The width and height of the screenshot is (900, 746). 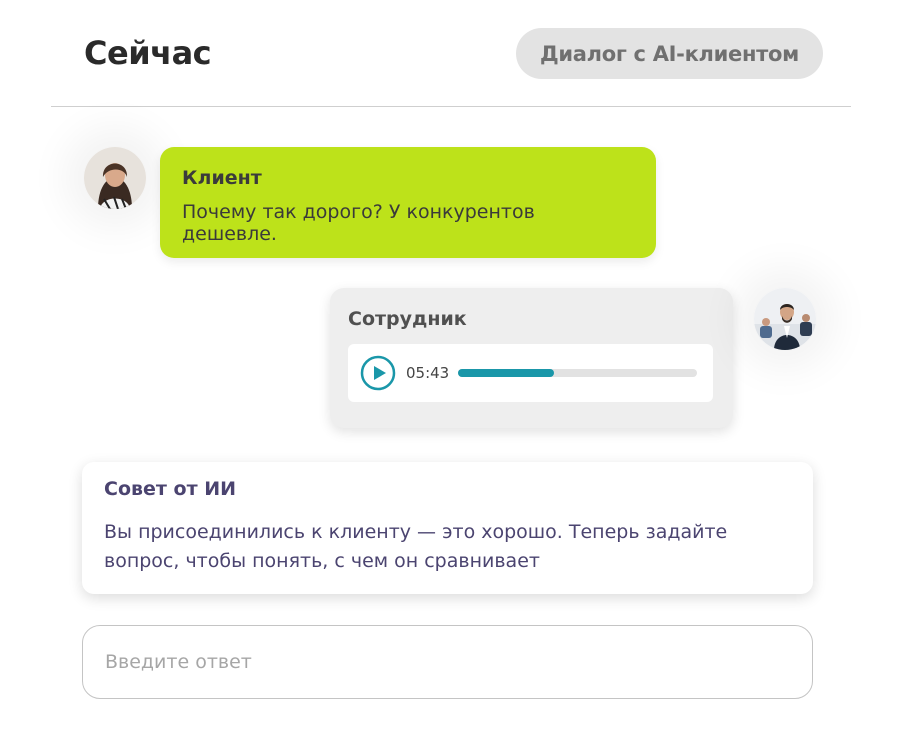 I want to click on audio-progress-track, so click(x=577, y=373).